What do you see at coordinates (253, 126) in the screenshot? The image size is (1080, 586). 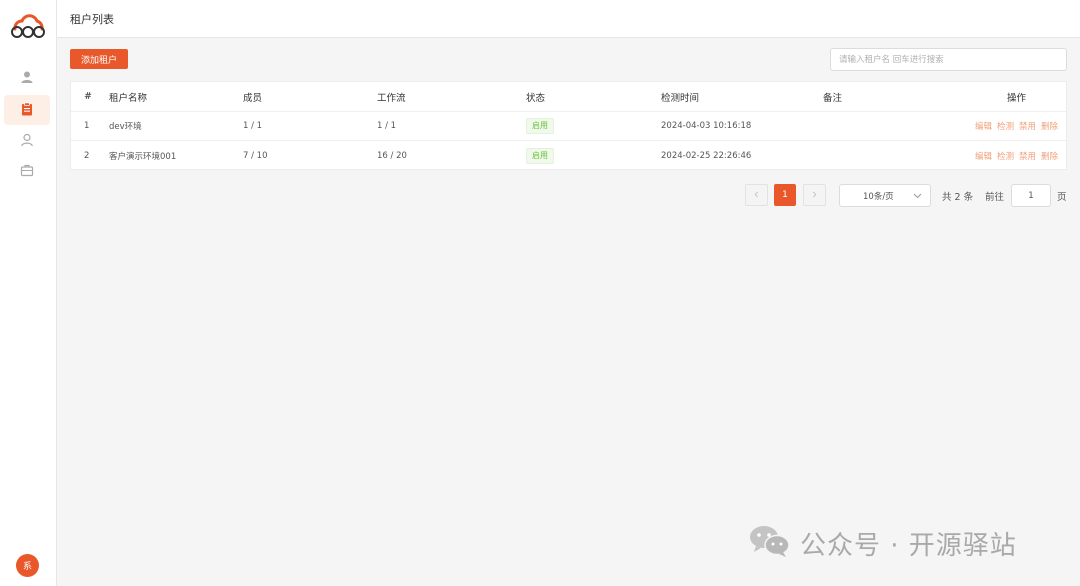 I see `members-count: 1 / 1` at bounding box center [253, 126].